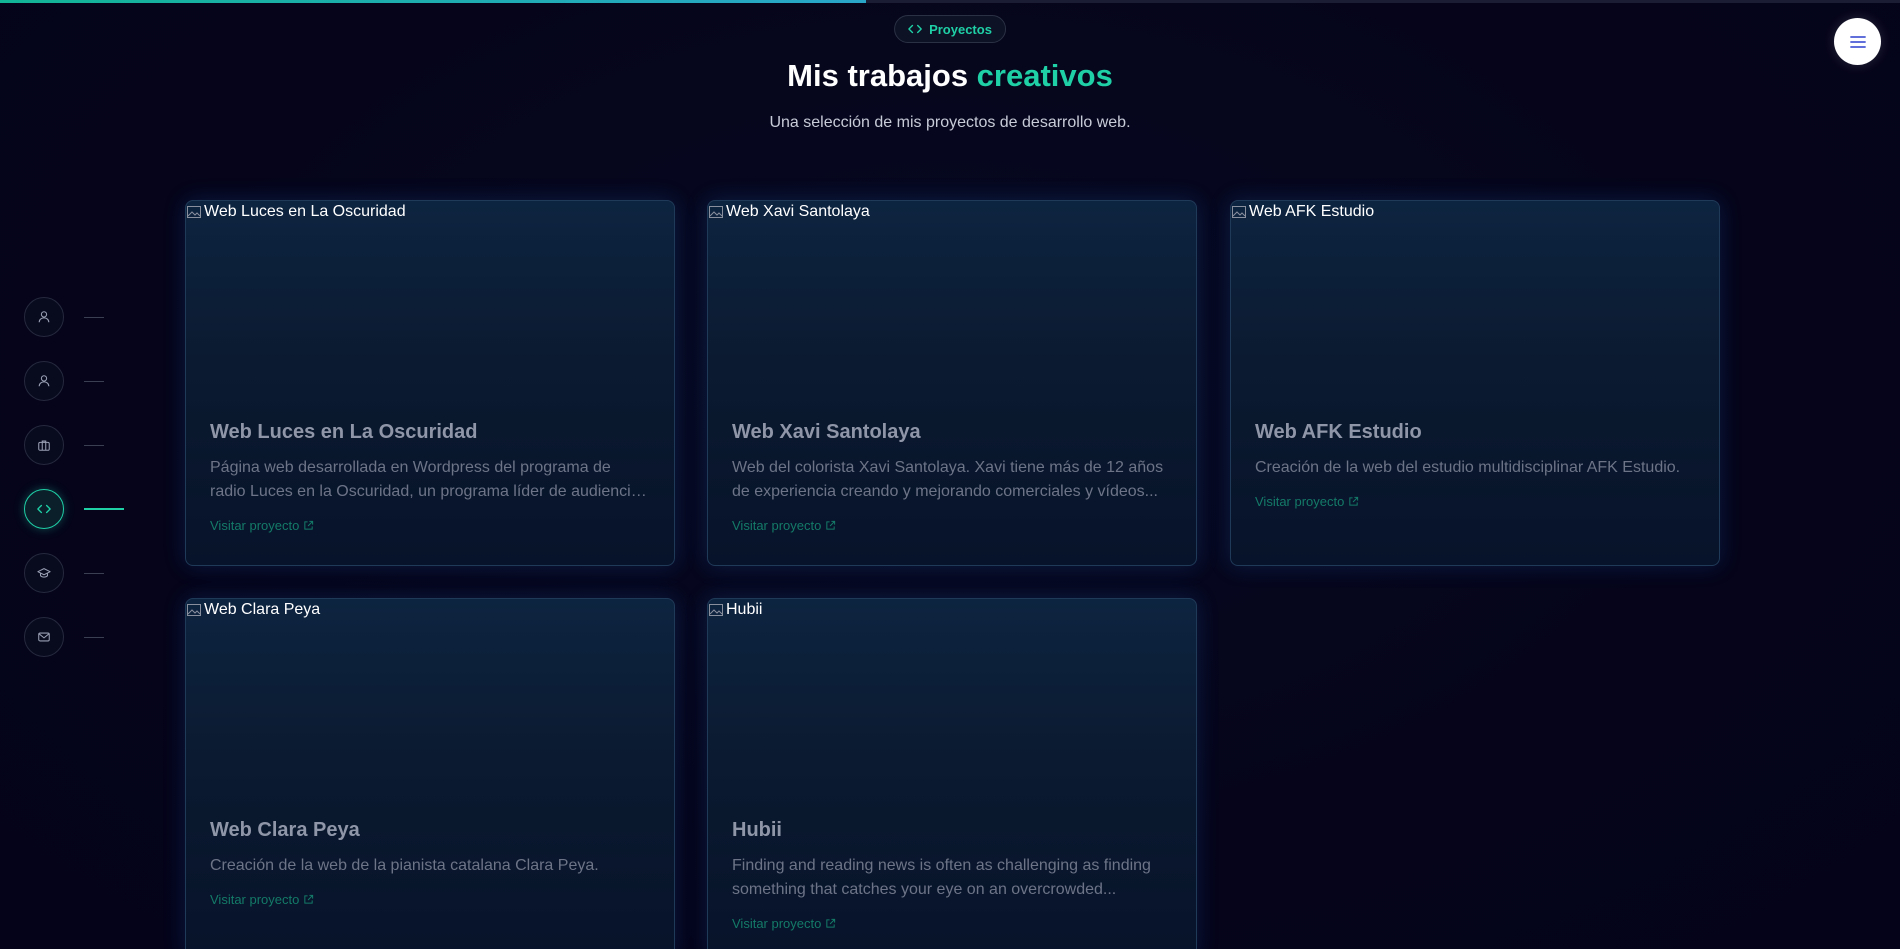  What do you see at coordinates (74, 445) in the screenshot?
I see `side-nav-item-experience` at bounding box center [74, 445].